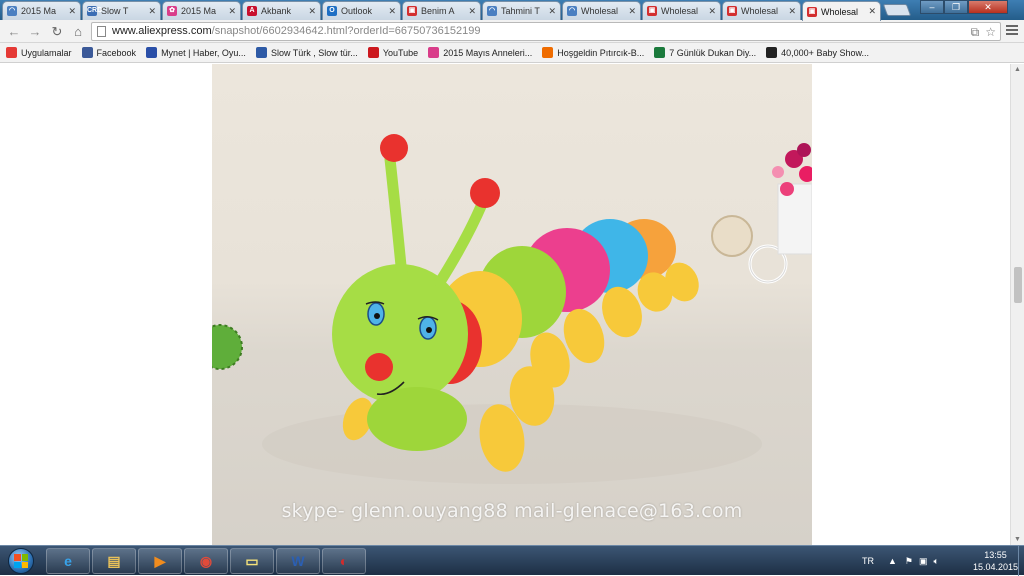 Image resolution: width=1024 pixels, height=576 pixels. What do you see at coordinates (548, 52) in the screenshot?
I see `blogger-icon` at bounding box center [548, 52].